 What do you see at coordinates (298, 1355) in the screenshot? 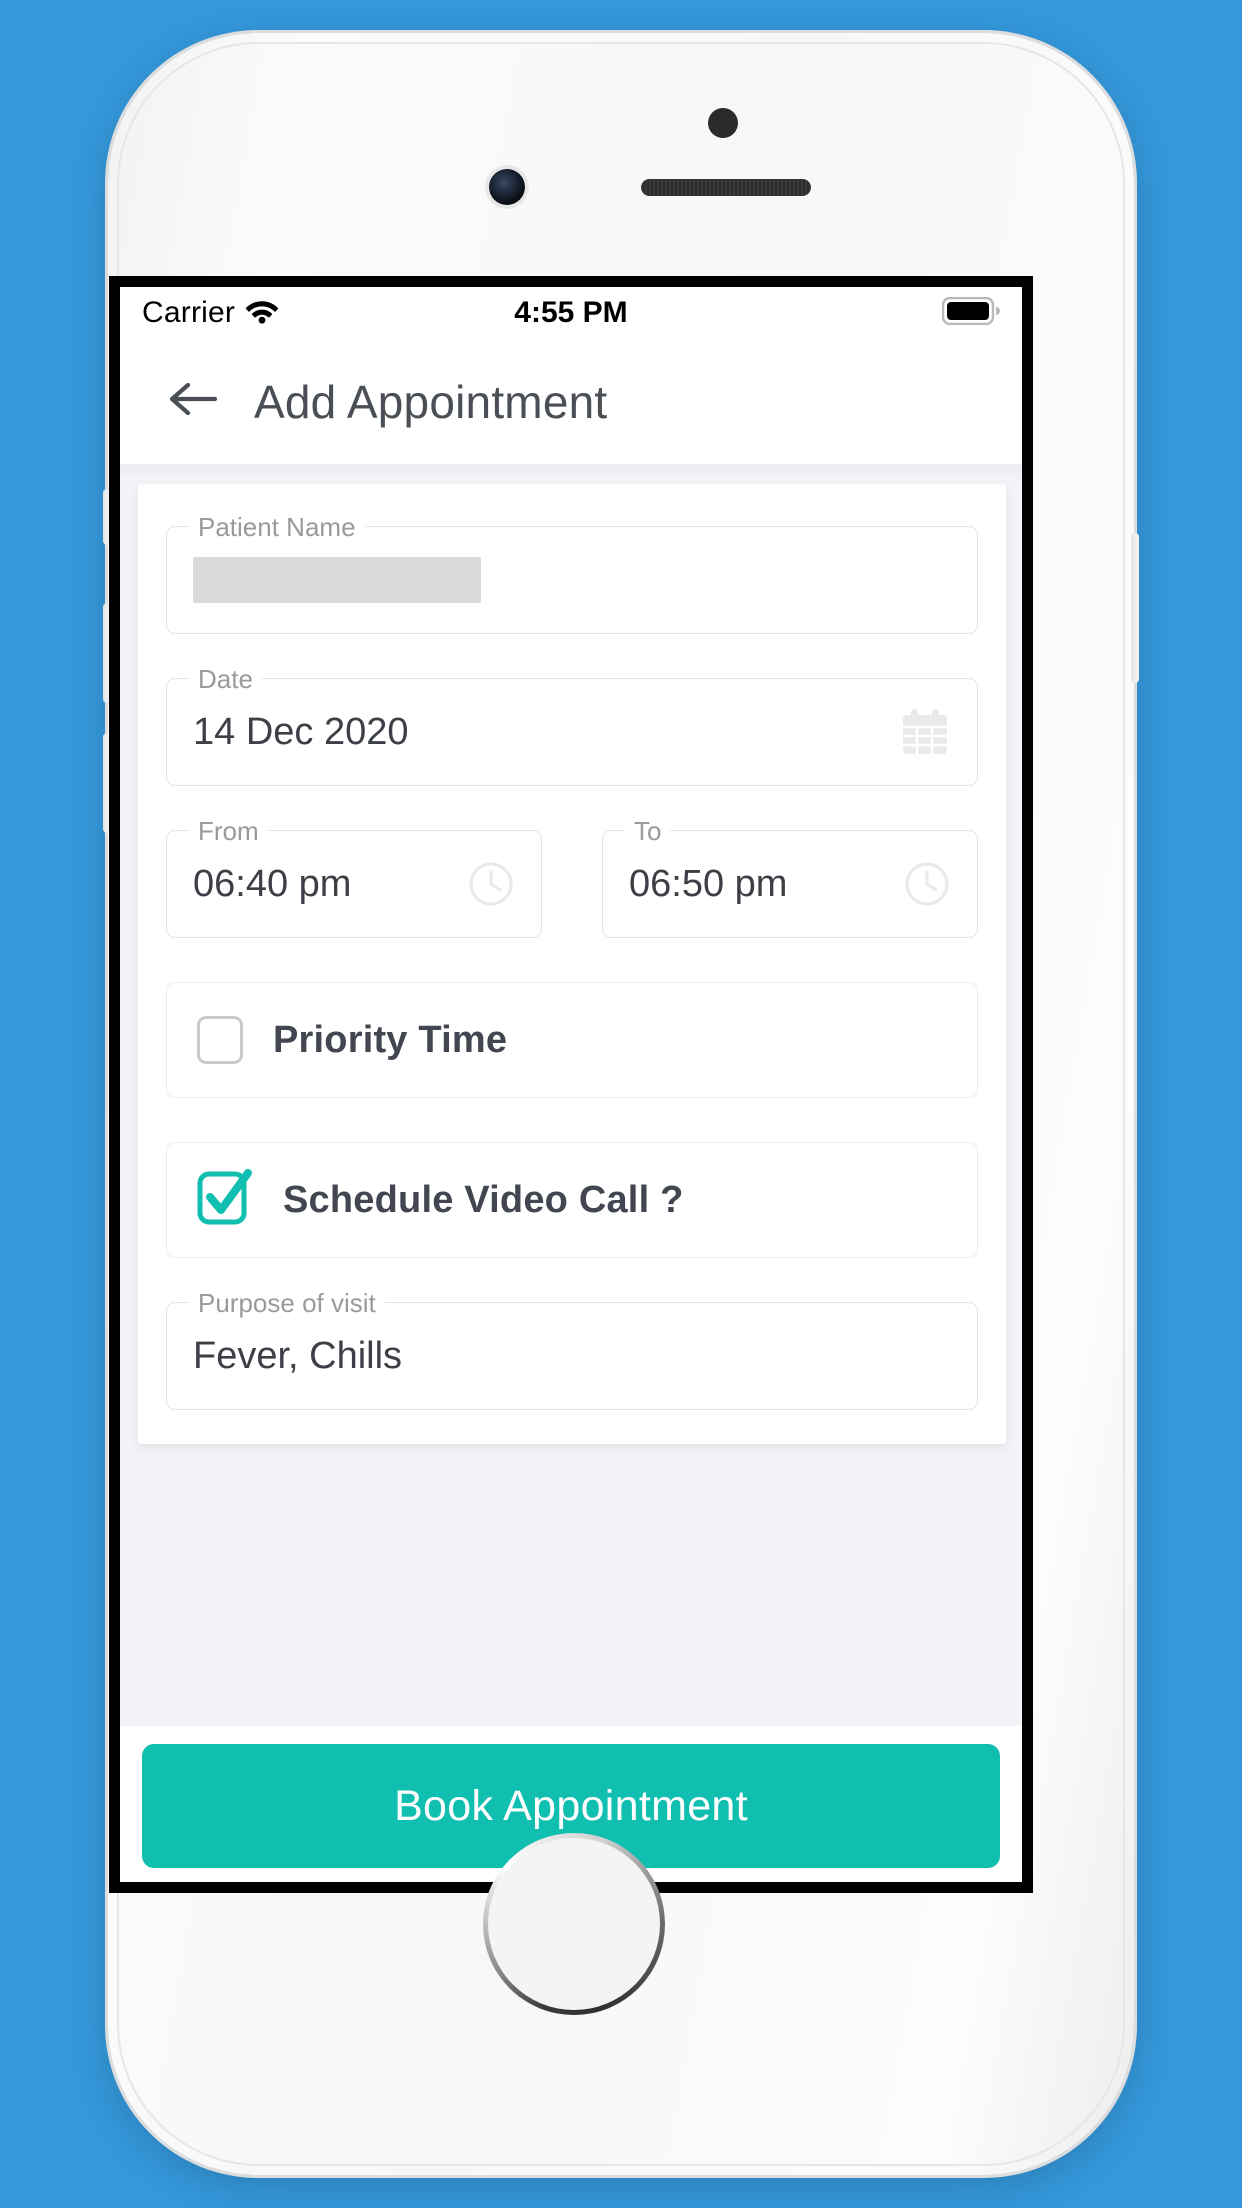
I see `purpose-of-visit-value: Fever, Chills` at bounding box center [298, 1355].